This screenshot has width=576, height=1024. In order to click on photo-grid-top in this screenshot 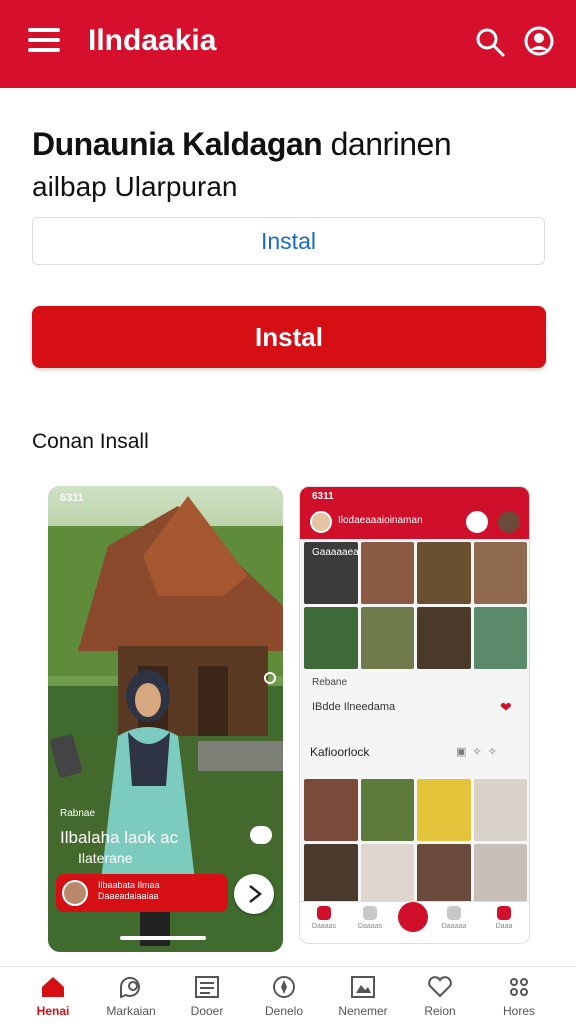, I will do `click(415, 605)`.